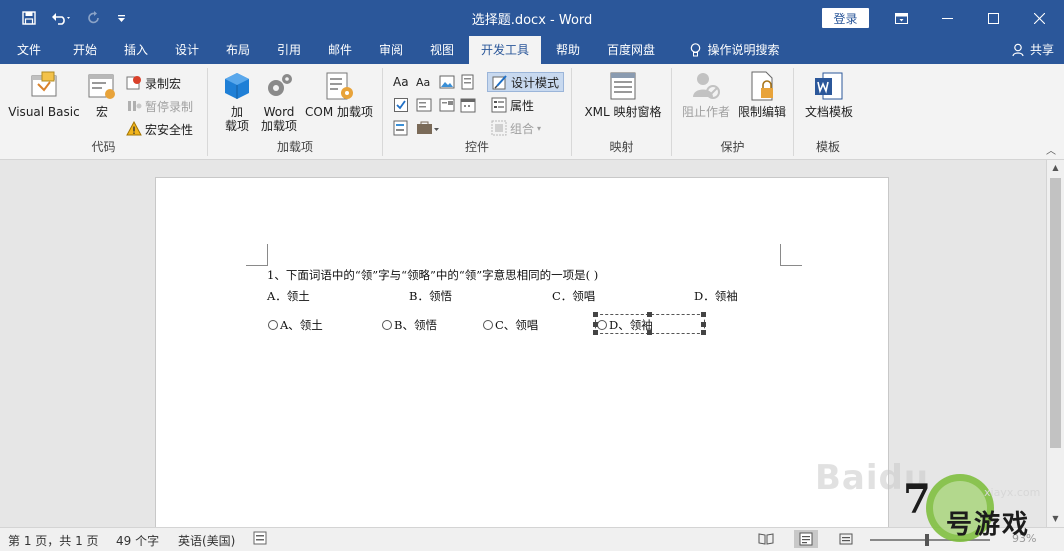  Describe the element at coordinates (901, 18) in the screenshot. I see `ribbon-display-options-icon` at that location.